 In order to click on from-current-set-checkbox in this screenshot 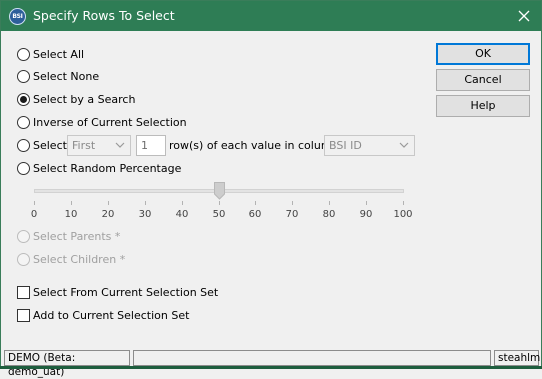, I will do `click(23, 292)`.